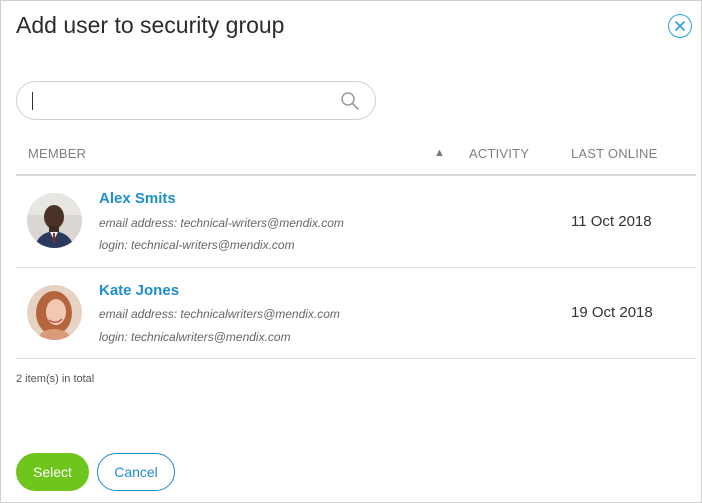 The width and height of the screenshot is (702, 503). I want to click on member-login: login: technicalwriters@mendix.com, so click(195, 337).